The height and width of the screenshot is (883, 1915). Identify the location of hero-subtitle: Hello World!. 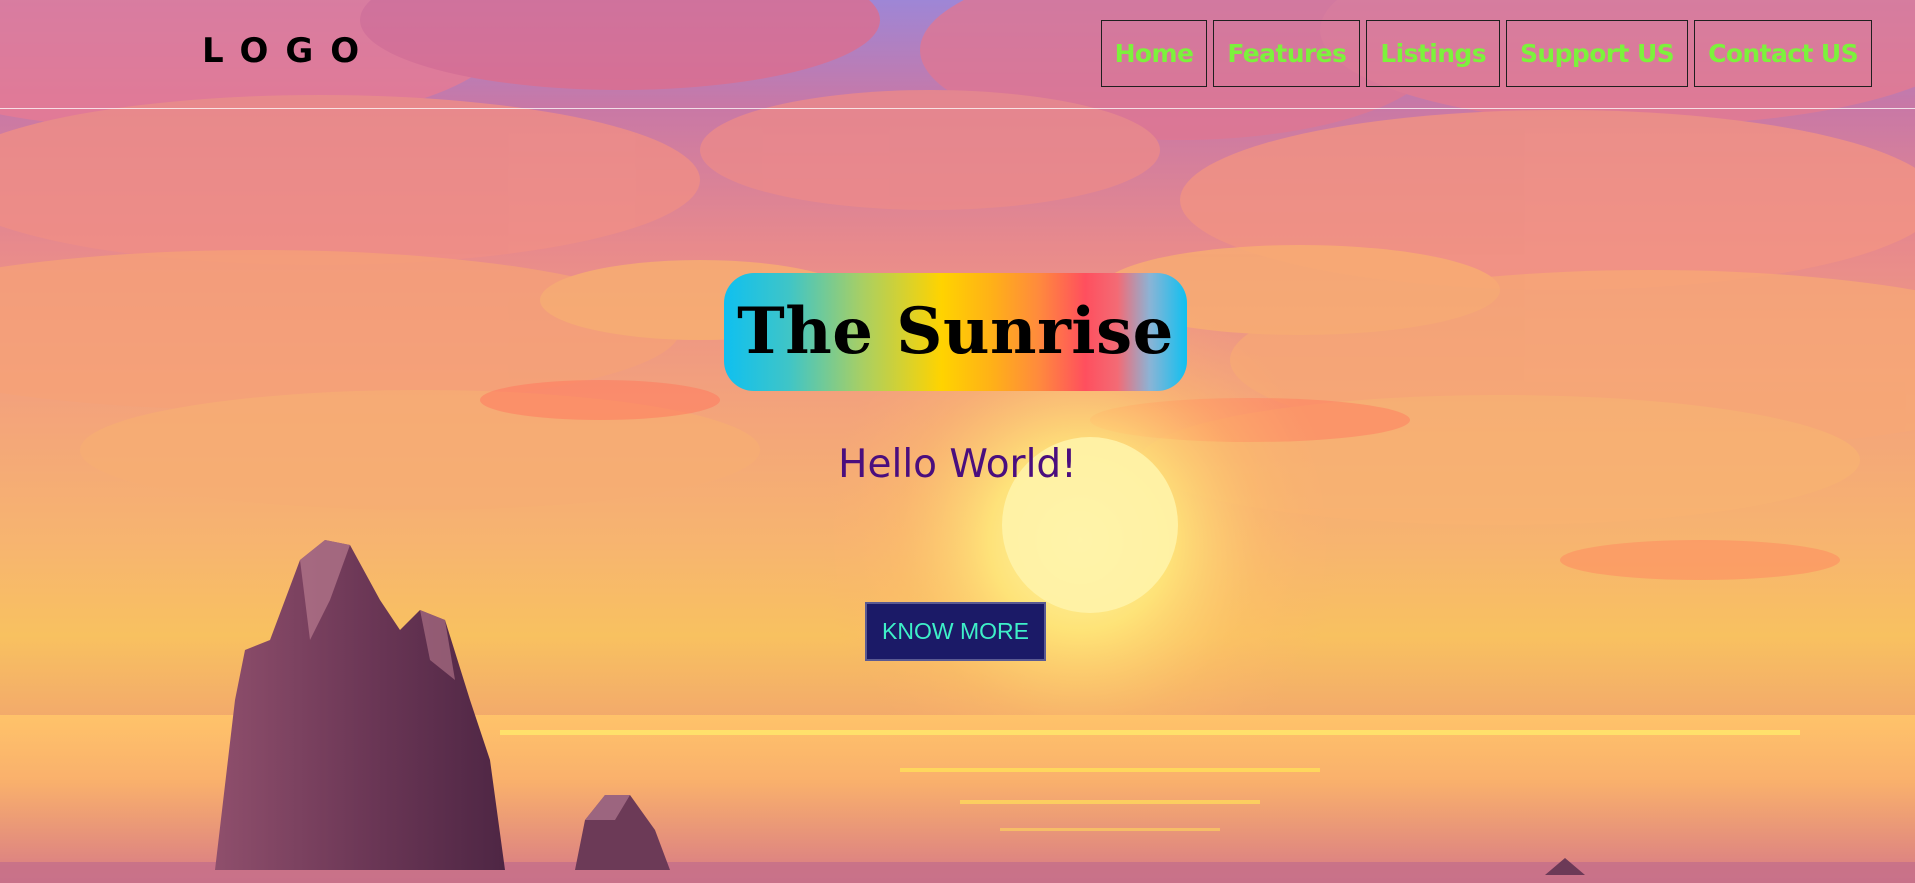
(957, 464).